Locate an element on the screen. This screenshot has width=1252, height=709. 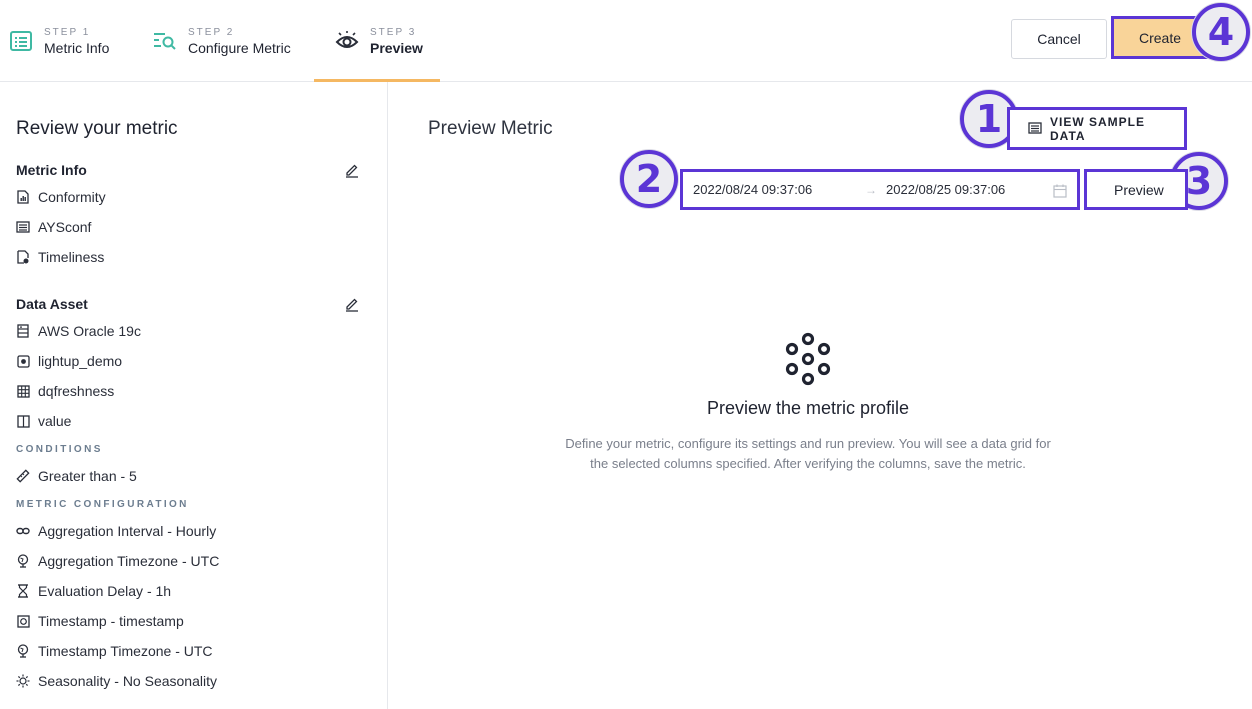
sidebar-item-timestamp-timezone: Timestamp Timezone - UTC is located at coordinates (114, 651).